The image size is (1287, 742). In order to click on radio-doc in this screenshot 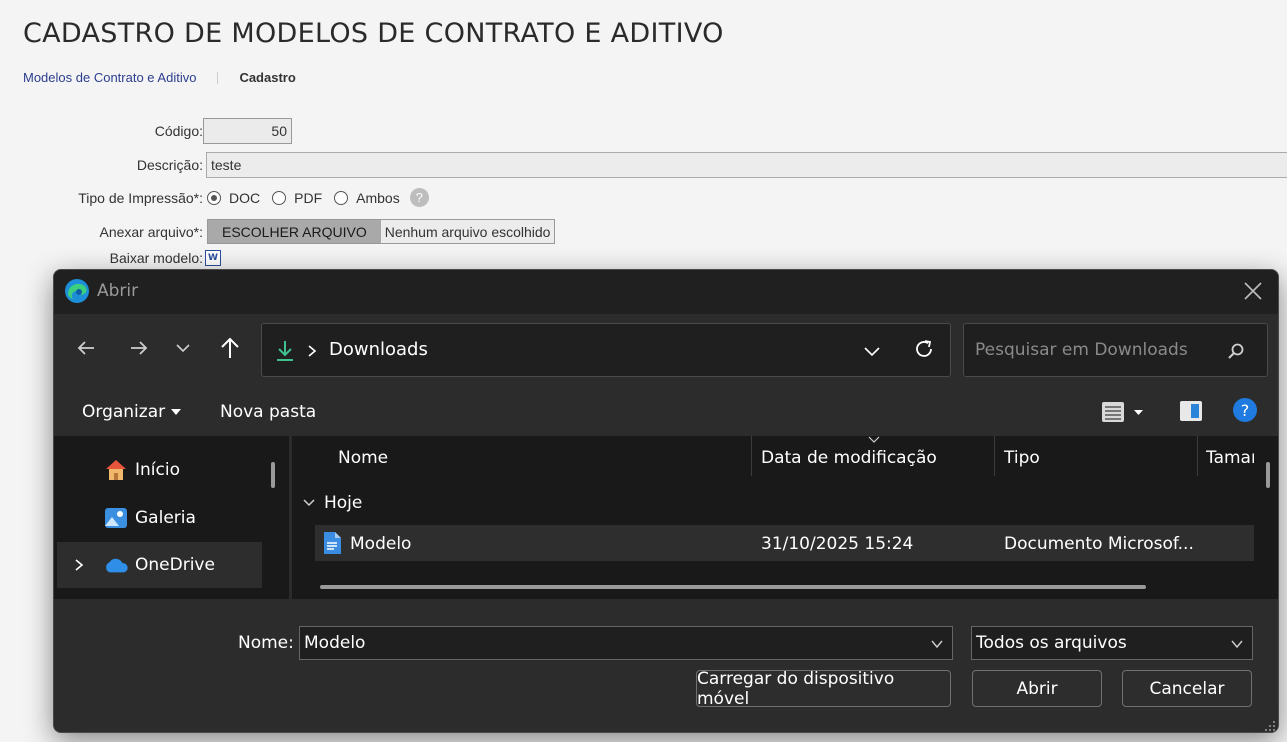, I will do `click(214, 197)`.